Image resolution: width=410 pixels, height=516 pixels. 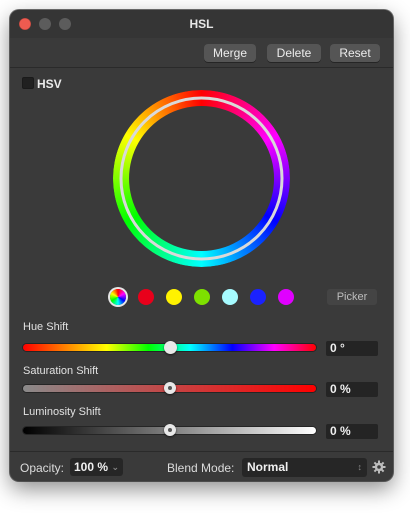 What do you see at coordinates (201, 468) in the screenshot?
I see `blend-mode-label: Blend Mode:` at bounding box center [201, 468].